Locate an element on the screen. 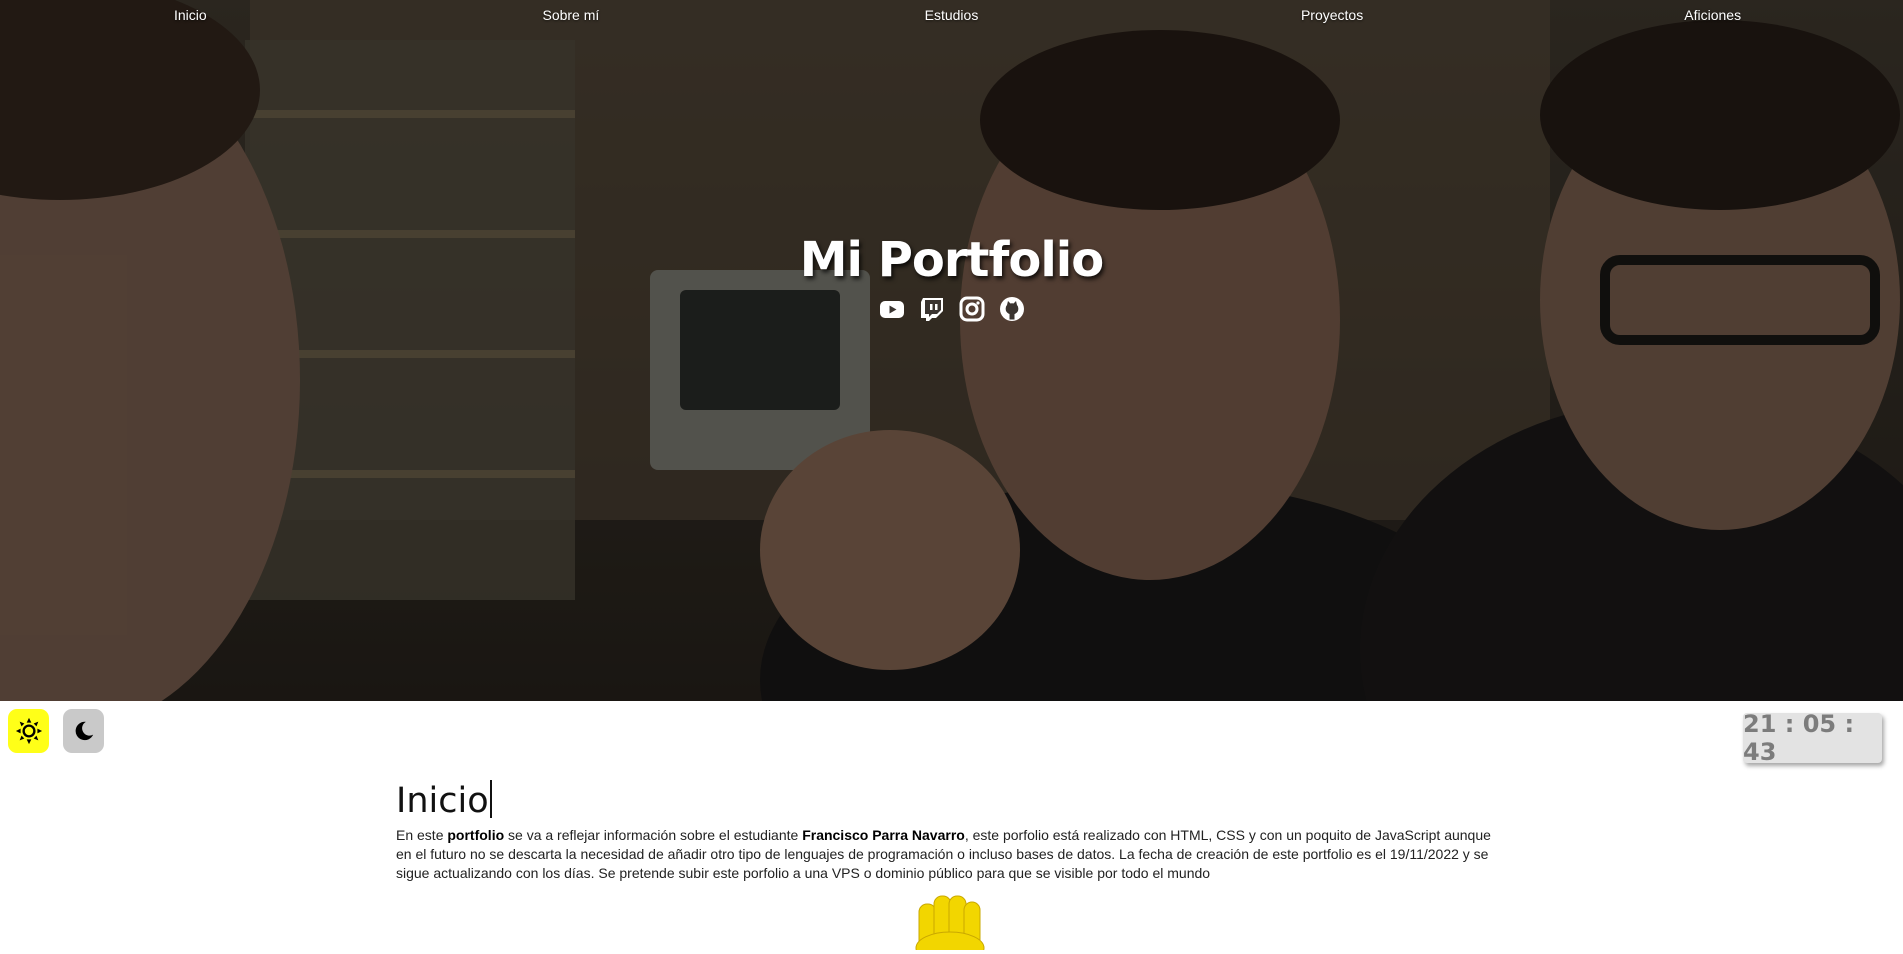 The height and width of the screenshot is (954, 1903). waving-hand-icon is located at coordinates (950, 922).